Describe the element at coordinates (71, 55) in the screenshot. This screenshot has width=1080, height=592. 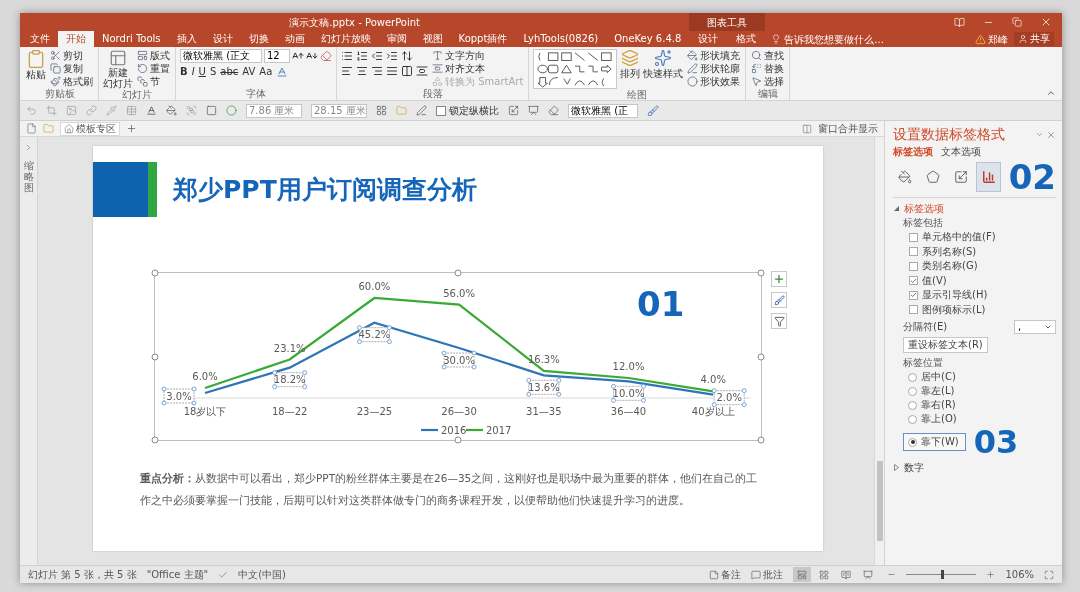
I see `cut-button: 剪切` at that location.